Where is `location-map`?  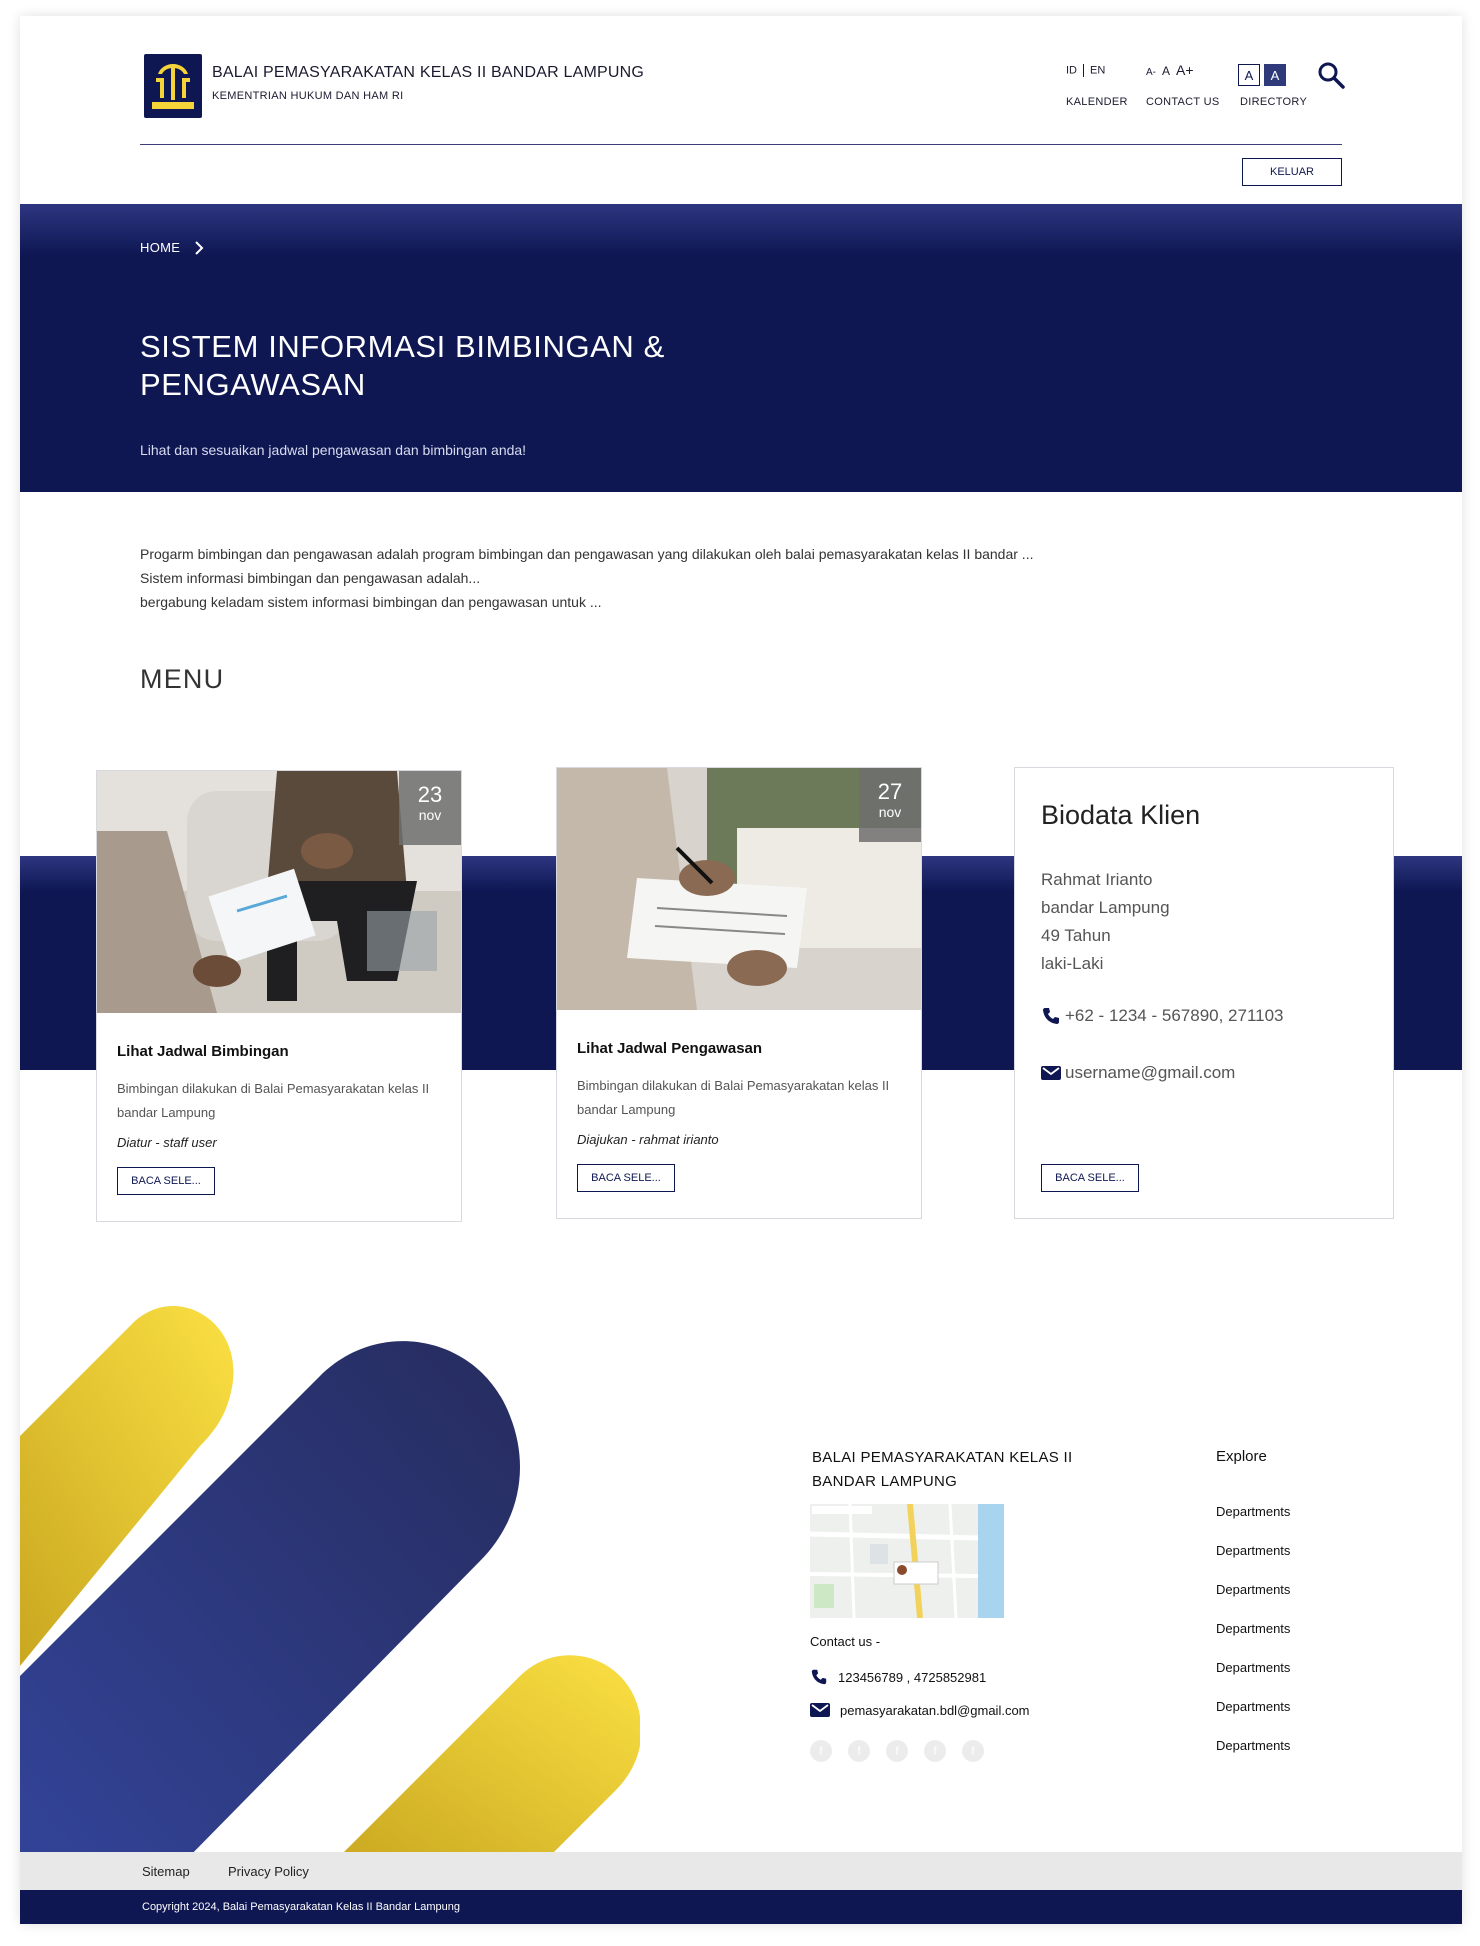
location-map is located at coordinates (907, 1561).